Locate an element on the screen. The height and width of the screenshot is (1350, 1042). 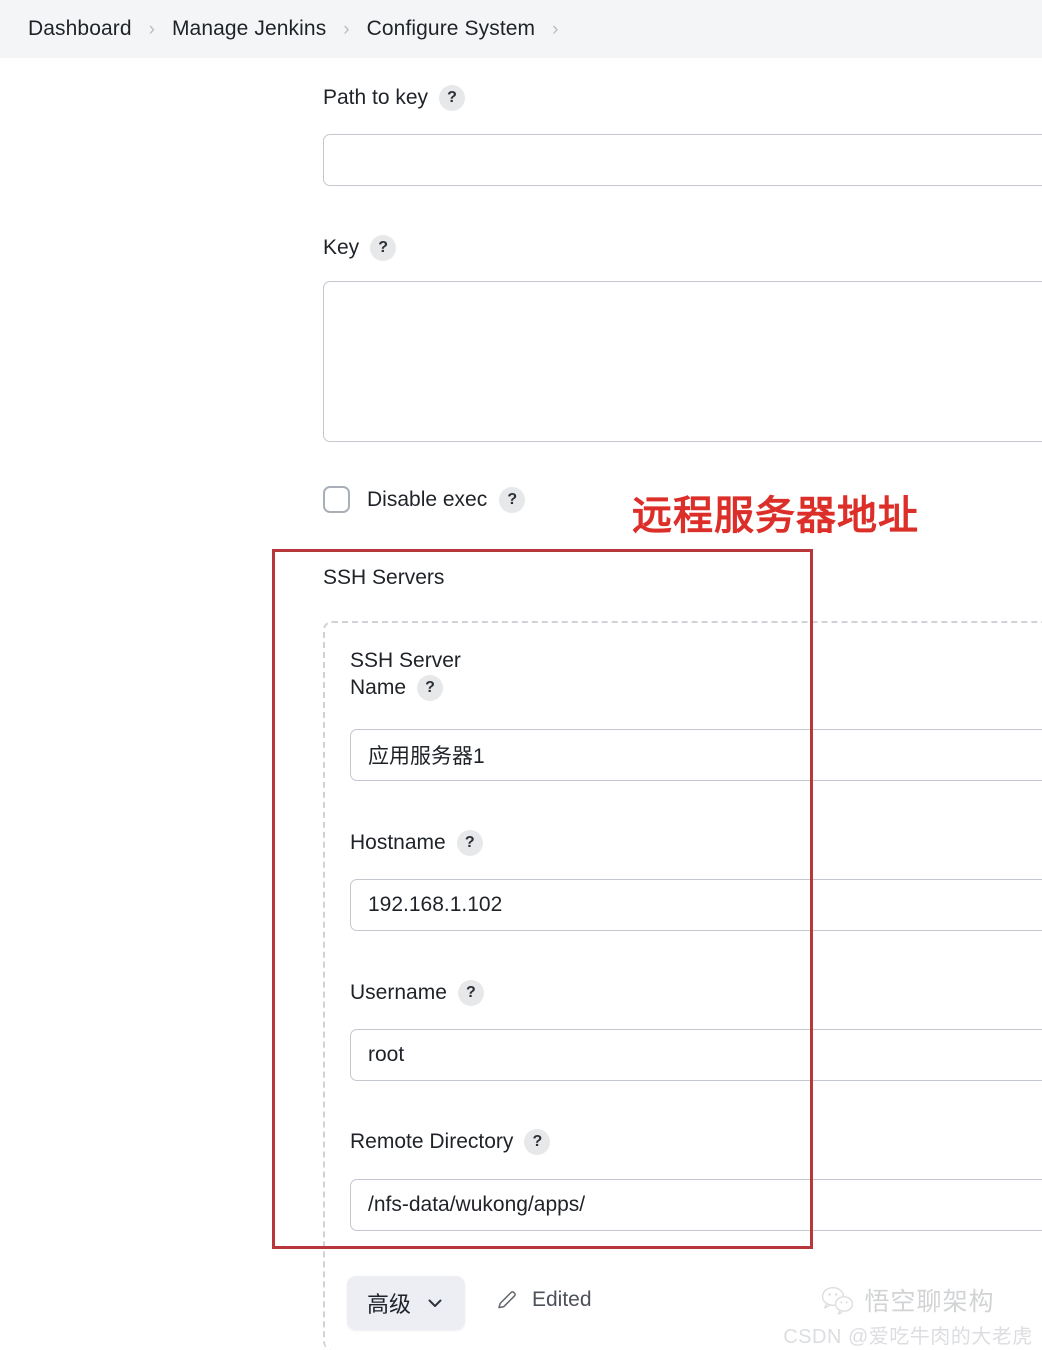
advanced-button: 高级 is located at coordinates (406, 1303).